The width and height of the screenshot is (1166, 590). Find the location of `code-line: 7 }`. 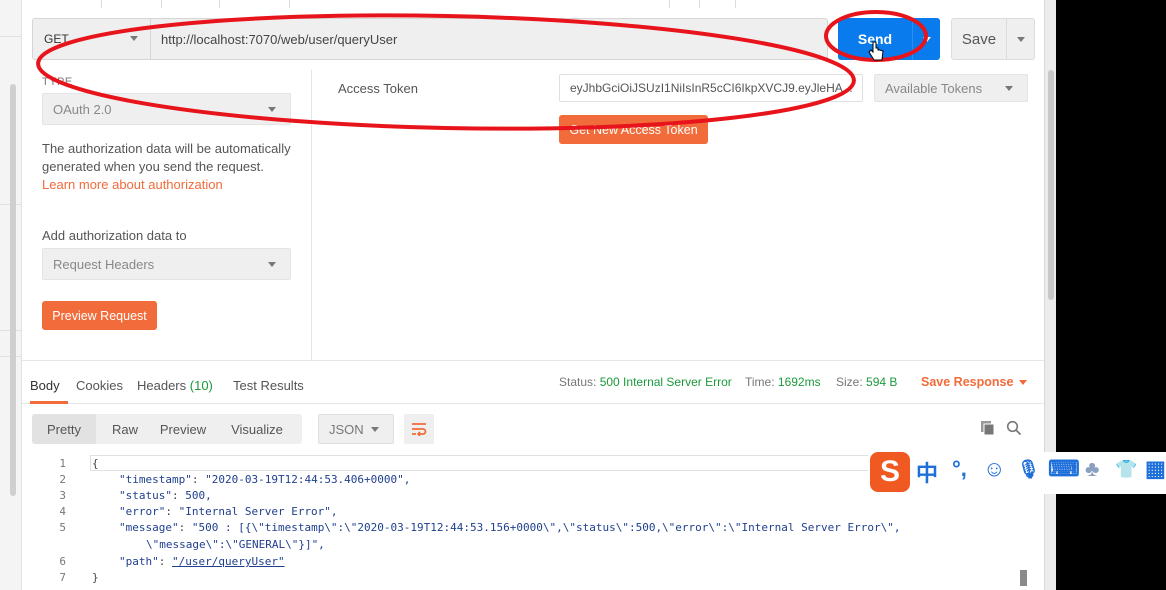

code-line: 7 } is located at coordinates (79, 577).